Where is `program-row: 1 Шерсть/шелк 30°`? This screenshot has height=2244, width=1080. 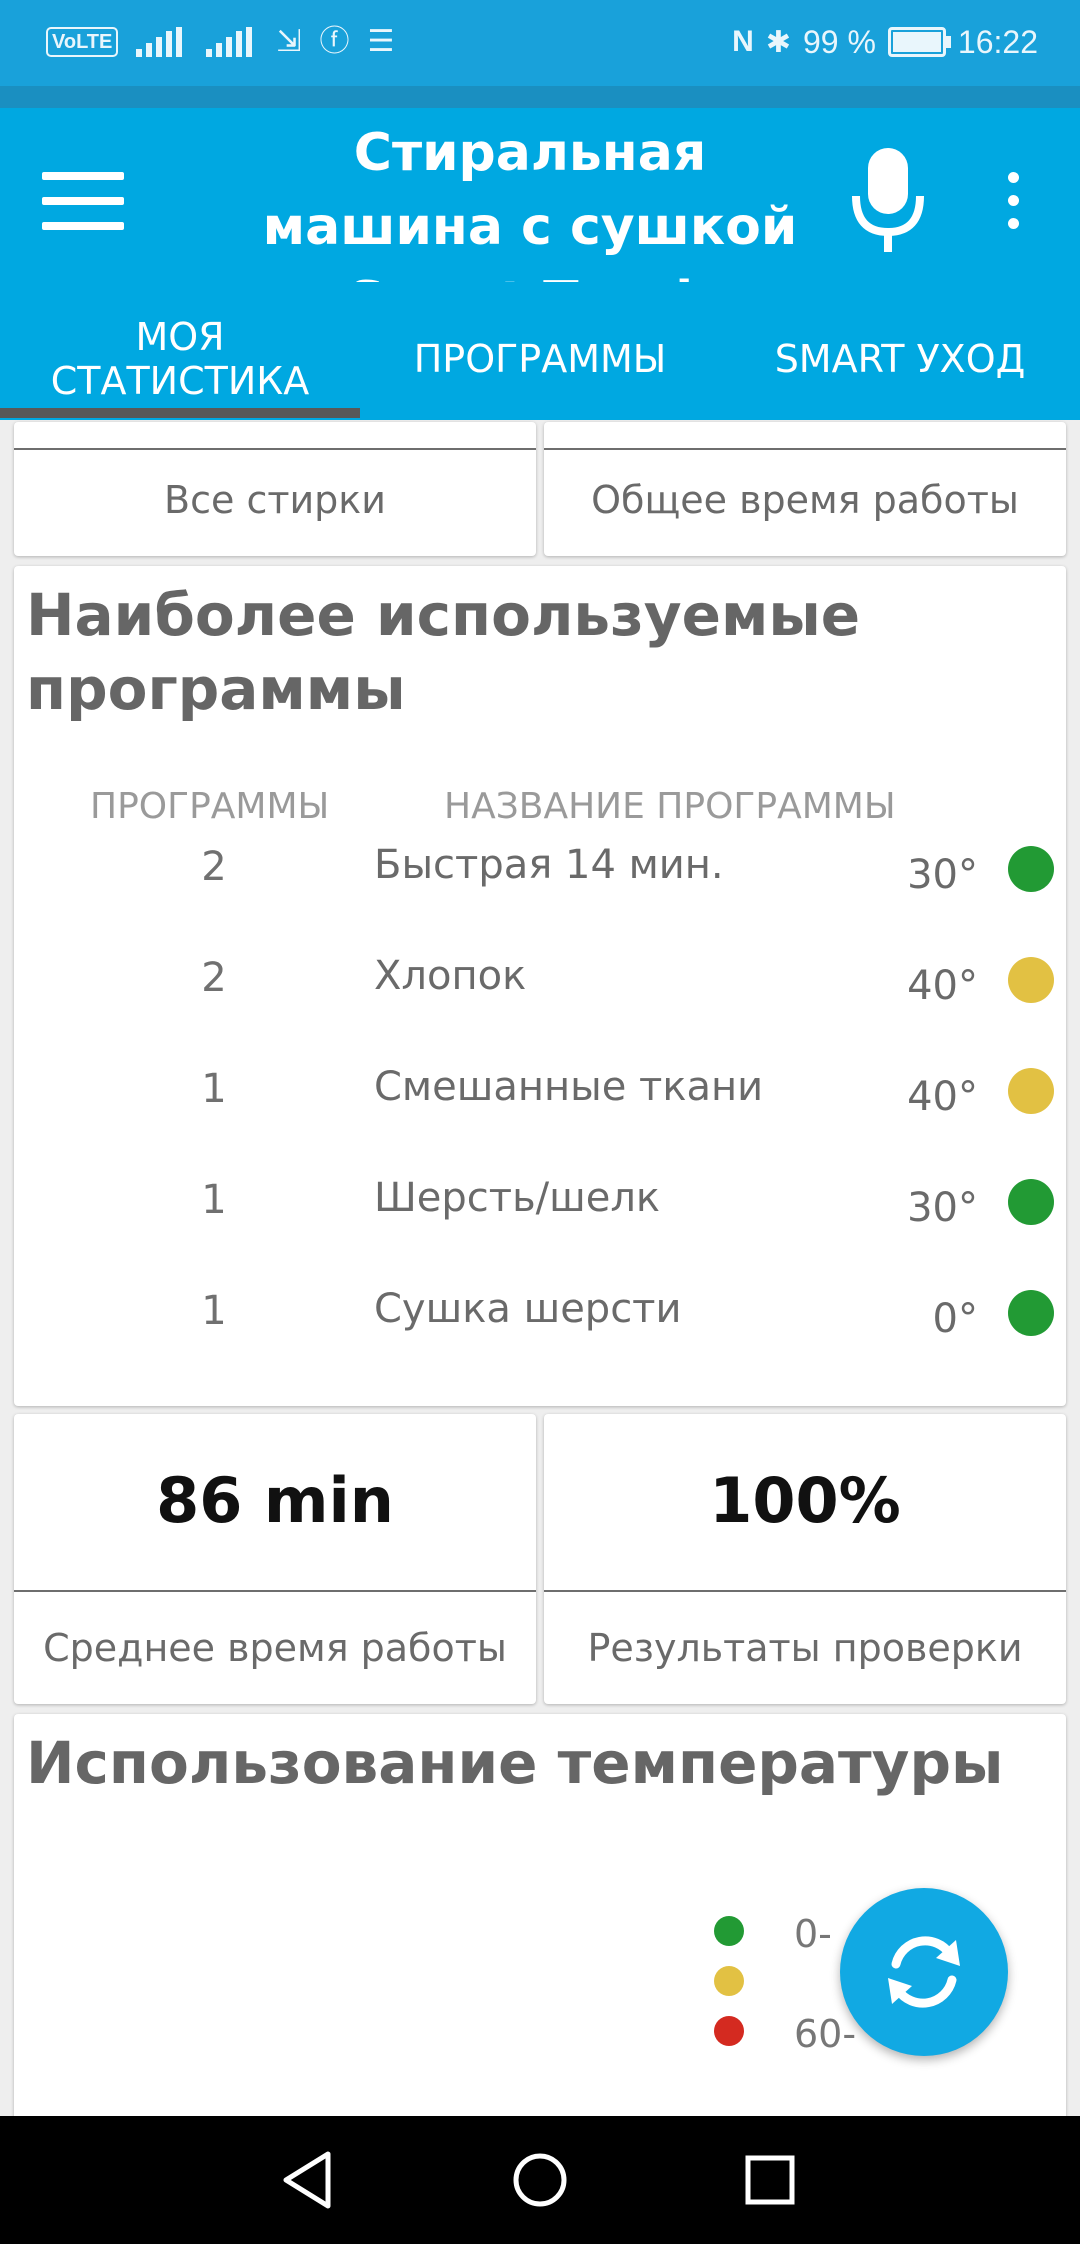 program-row: 1 Шерсть/шелк 30° is located at coordinates (539, 1207).